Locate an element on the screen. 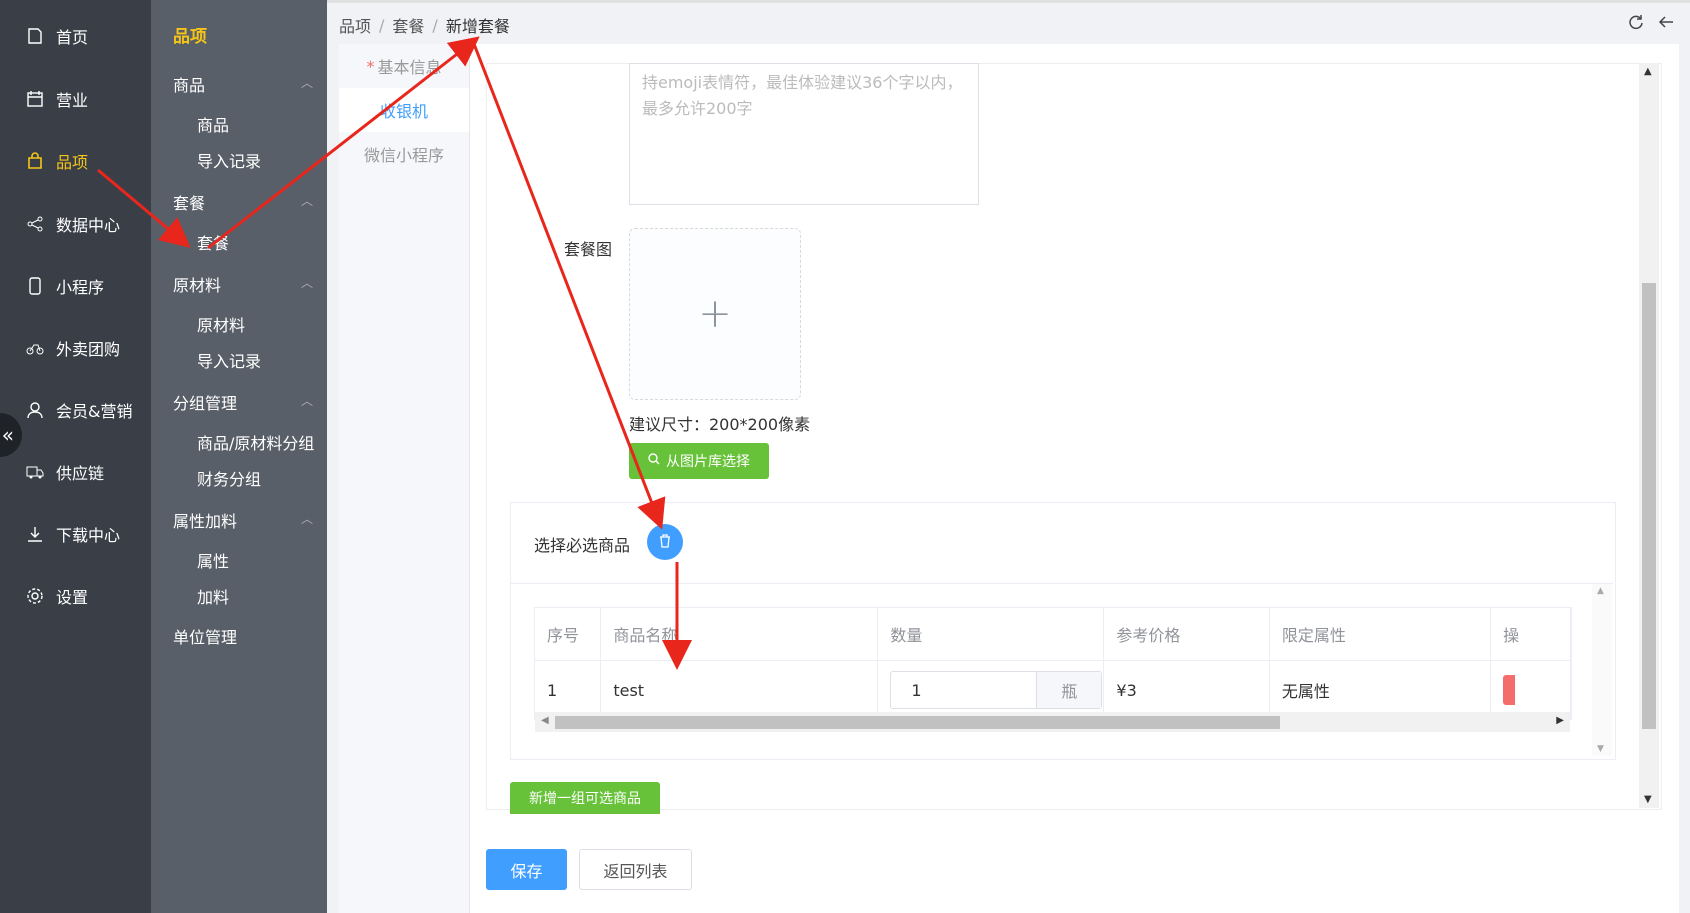  col-attr: 限定属性 is located at coordinates (1380, 634).